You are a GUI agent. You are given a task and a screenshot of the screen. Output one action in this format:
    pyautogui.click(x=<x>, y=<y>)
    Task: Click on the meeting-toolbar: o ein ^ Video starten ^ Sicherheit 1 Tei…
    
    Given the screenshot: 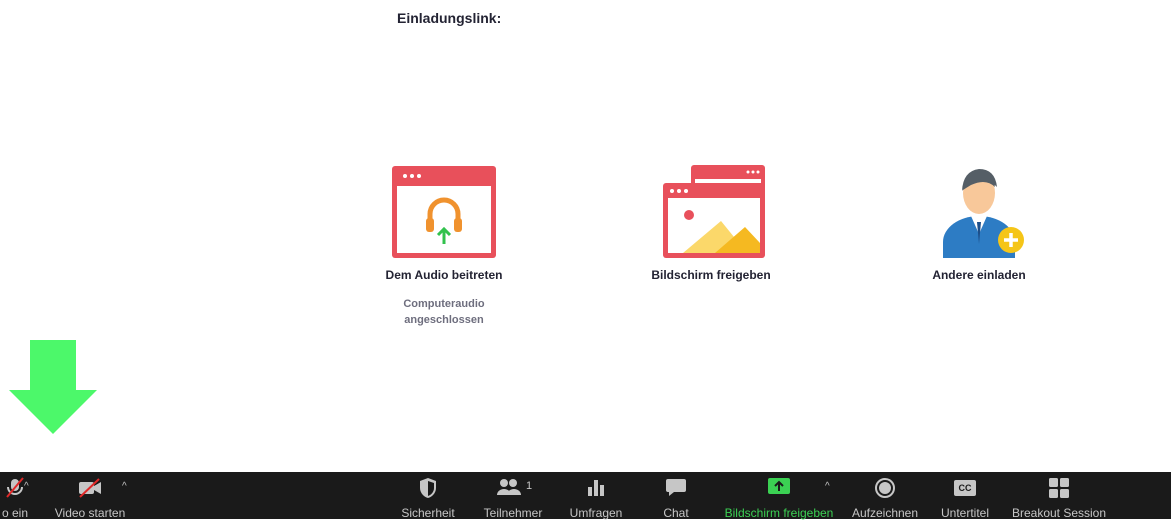 What is the action you would take?
    pyautogui.click(x=585, y=496)
    